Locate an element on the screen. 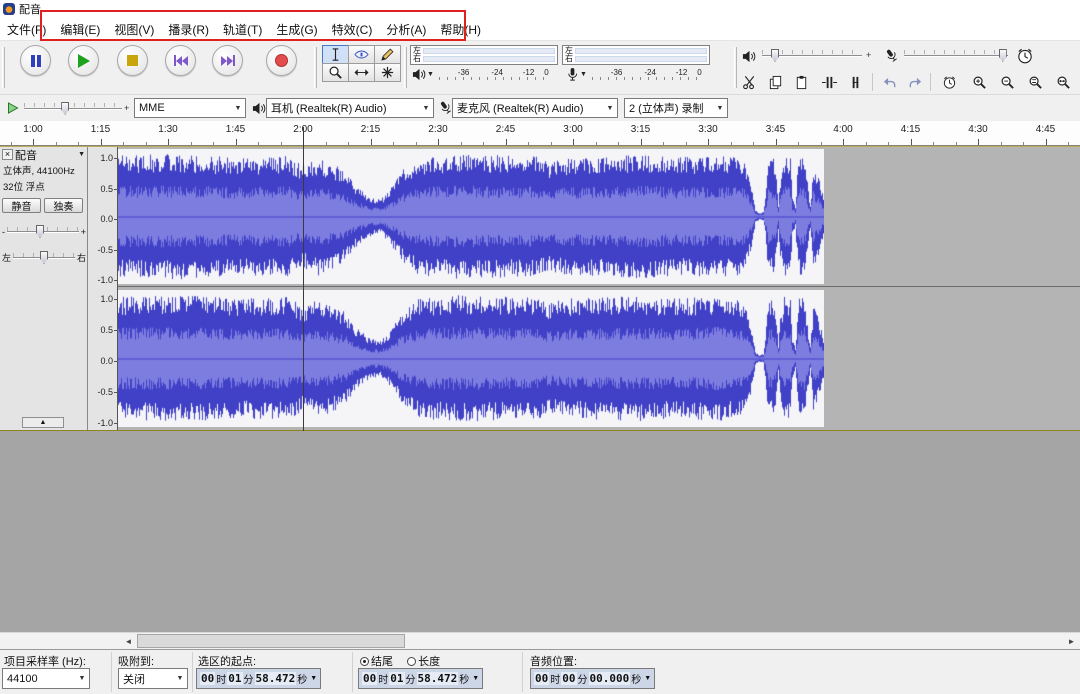 The image size is (1080, 694). zoom-out-icon is located at coordinates (1007, 82).